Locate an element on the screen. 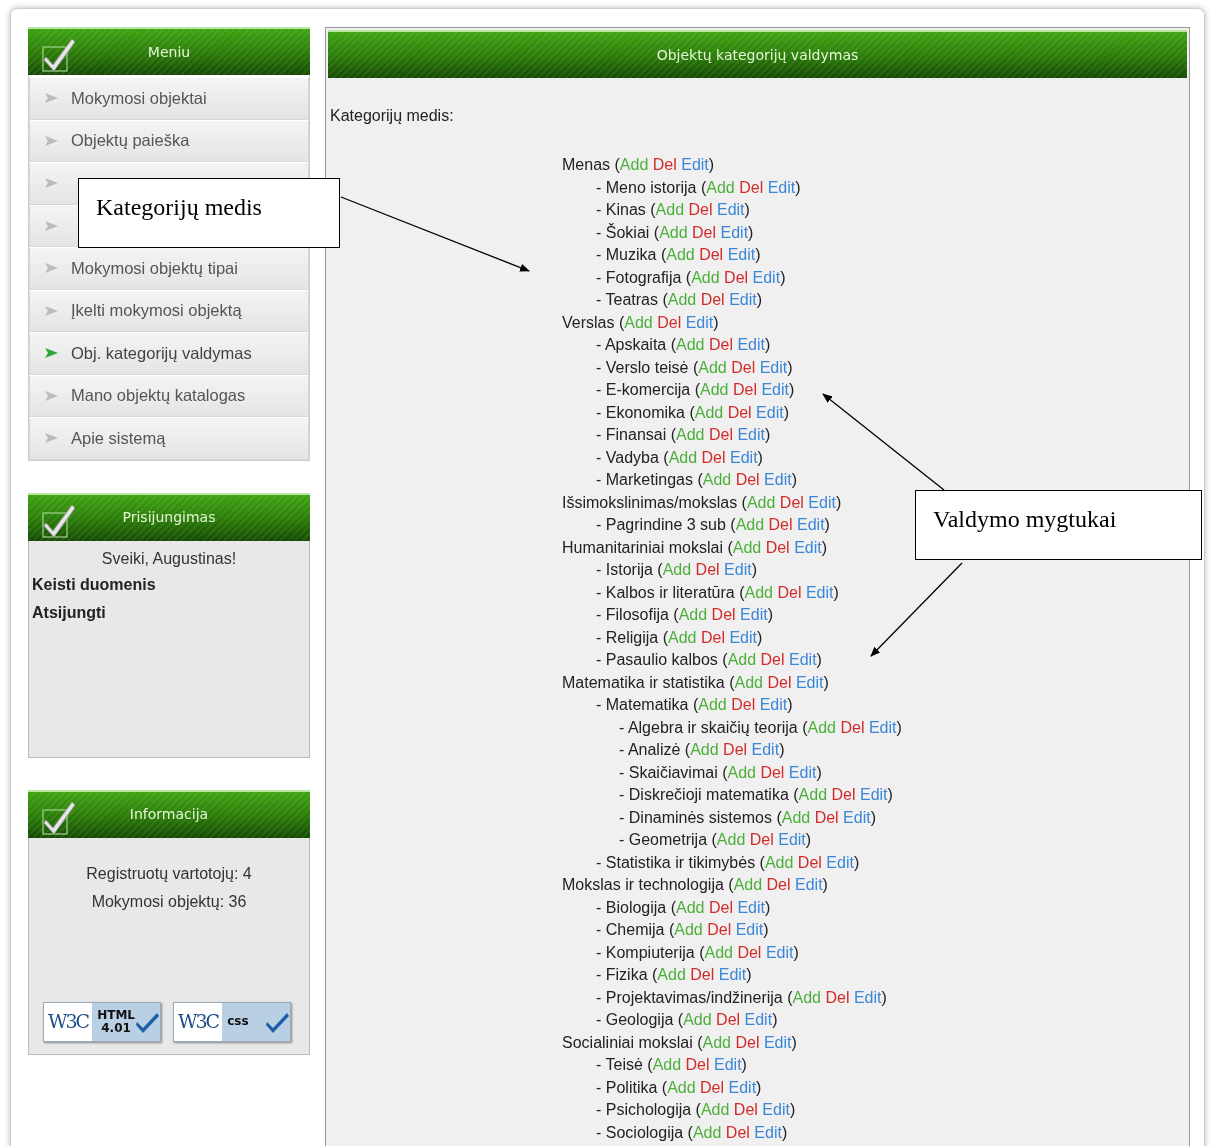  category-name: - Teisė is located at coordinates (619, 1064).